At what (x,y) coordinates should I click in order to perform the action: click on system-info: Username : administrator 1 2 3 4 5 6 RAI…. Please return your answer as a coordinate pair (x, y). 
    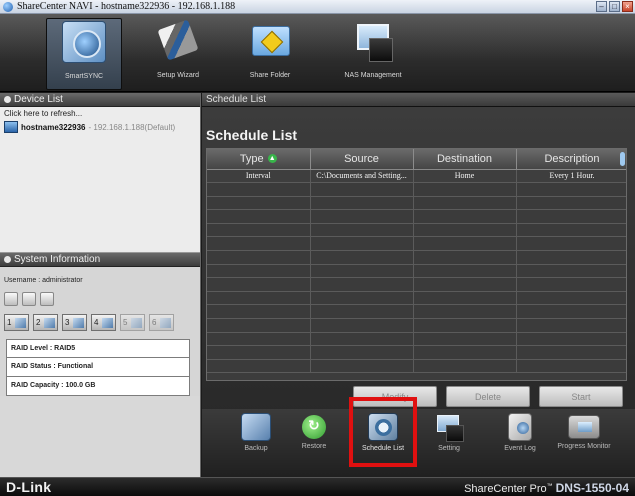
    Looking at the image, I should click on (100, 331).